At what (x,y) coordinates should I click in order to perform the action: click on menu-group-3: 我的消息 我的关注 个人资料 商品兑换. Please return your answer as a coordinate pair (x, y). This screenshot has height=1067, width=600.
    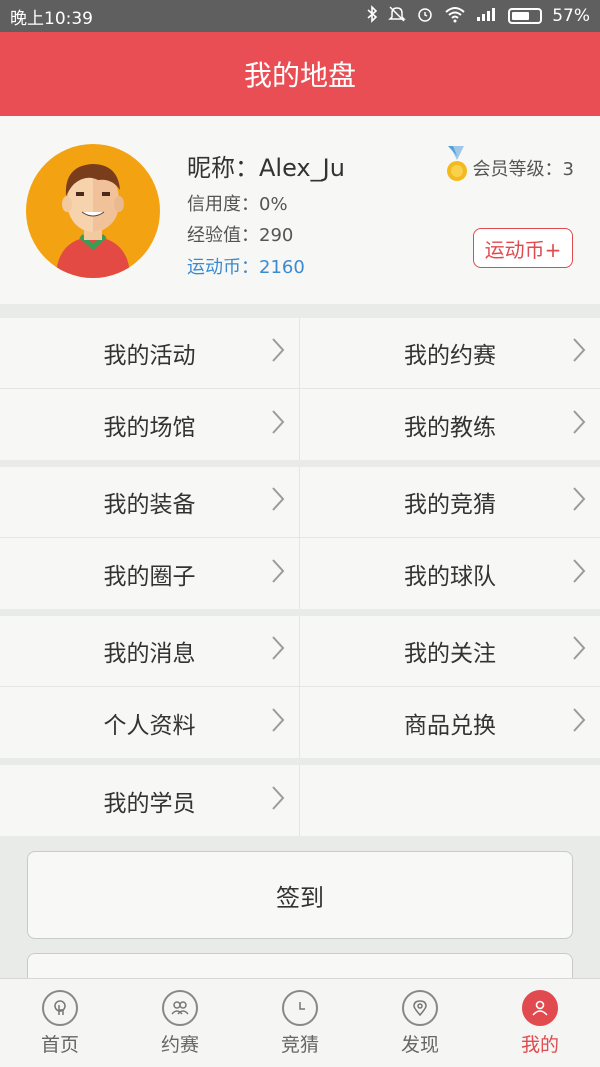
    Looking at the image, I should click on (300, 687).